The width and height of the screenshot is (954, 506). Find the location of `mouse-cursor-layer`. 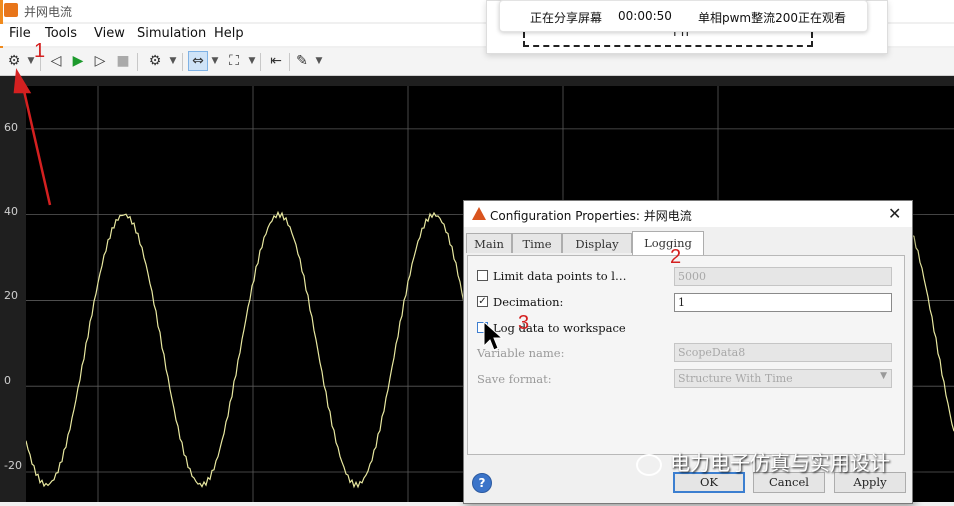

mouse-cursor-layer is located at coordinates (493, 335).